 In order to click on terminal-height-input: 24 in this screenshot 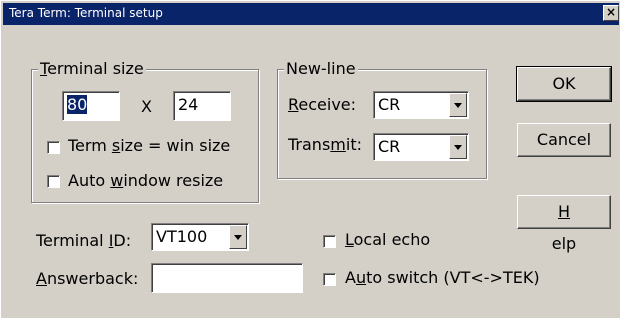, I will do `click(202, 106)`.